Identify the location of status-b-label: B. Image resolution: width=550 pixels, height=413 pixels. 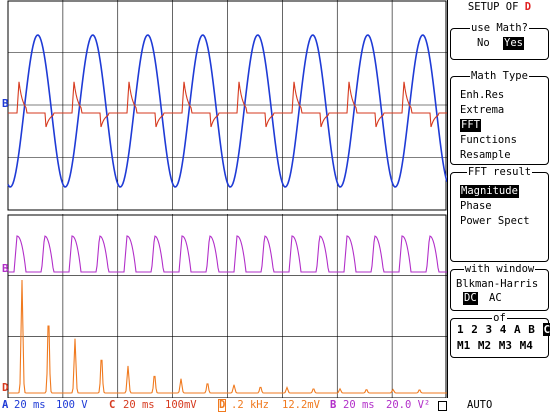
(333, 405).